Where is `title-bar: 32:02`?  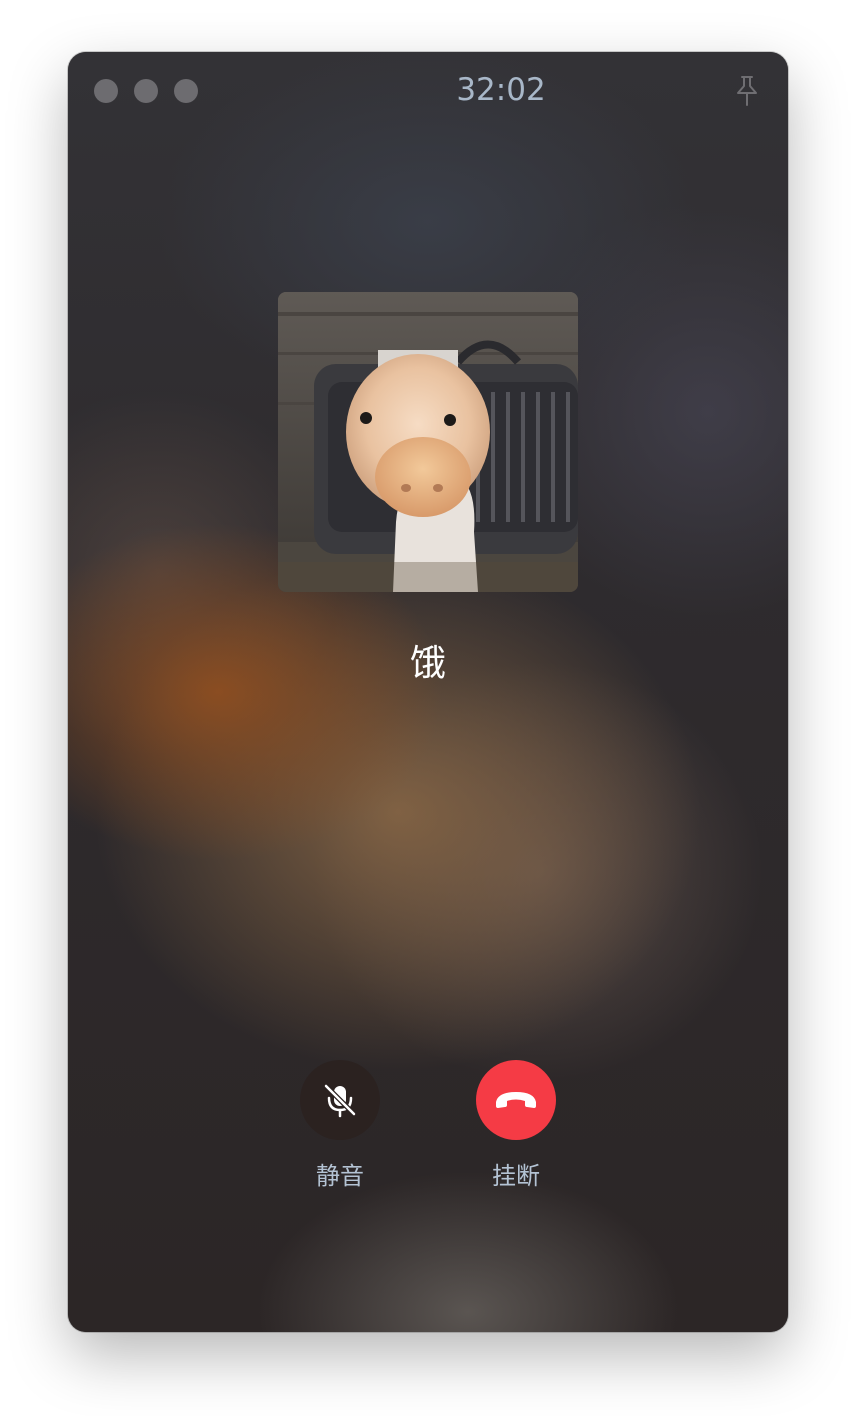
title-bar: 32:02 is located at coordinates (428, 91).